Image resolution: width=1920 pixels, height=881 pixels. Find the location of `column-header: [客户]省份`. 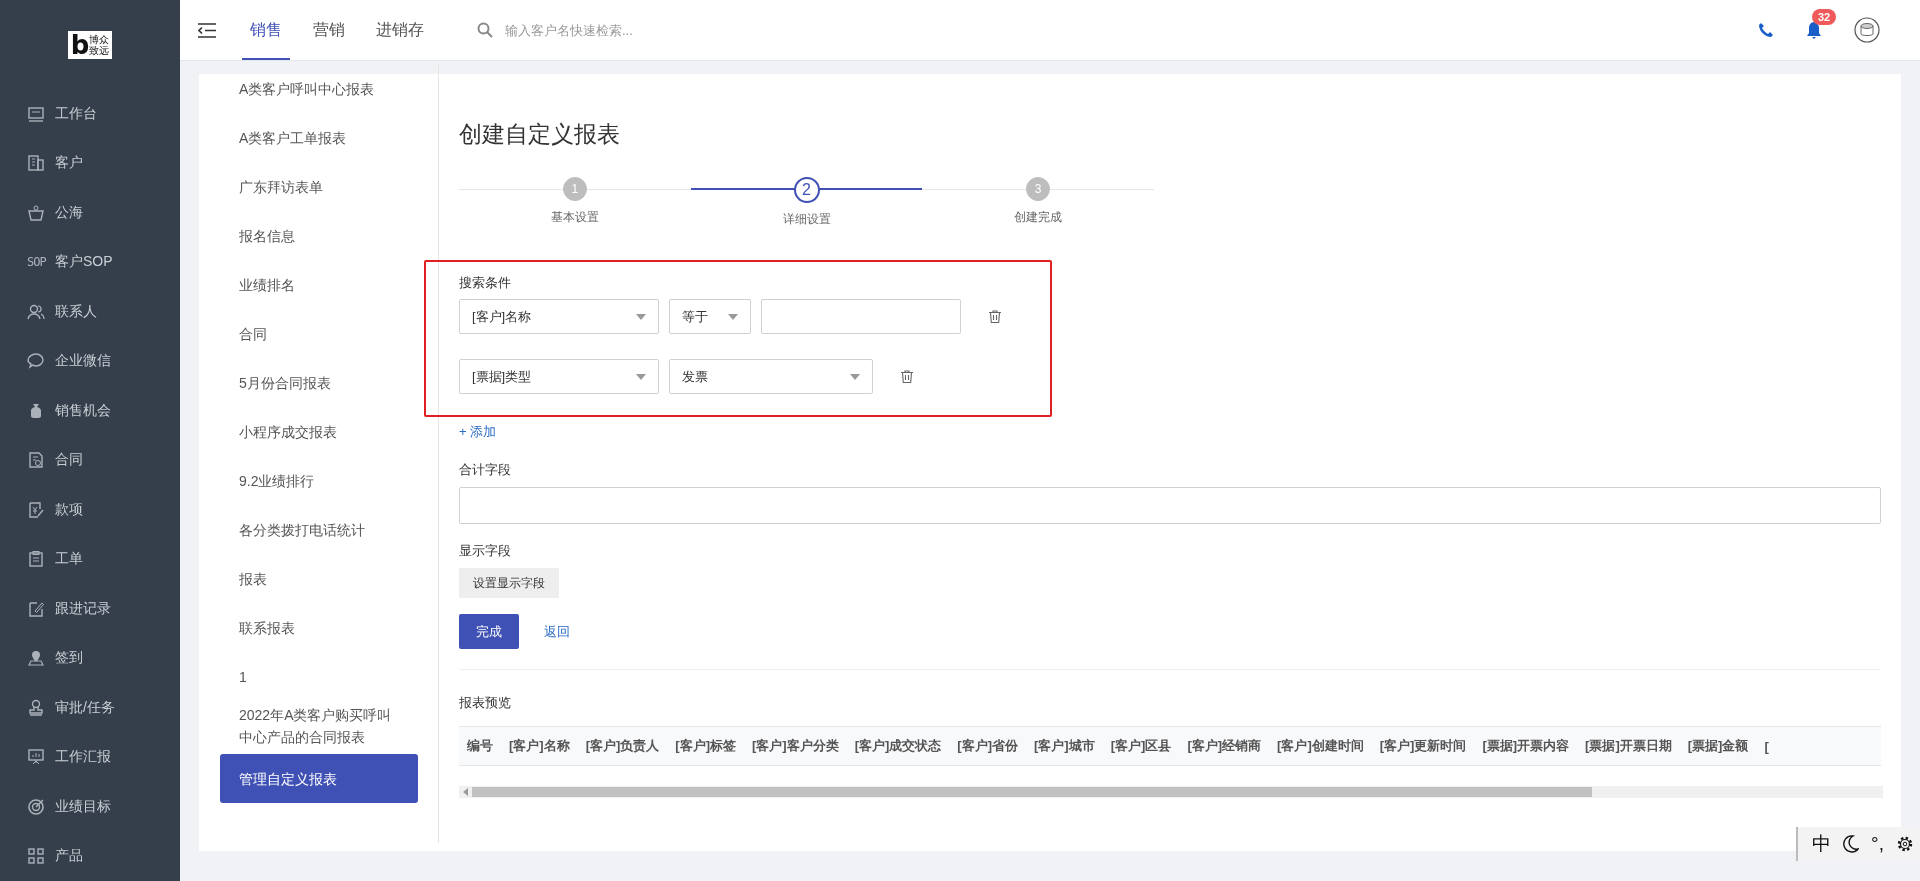

column-header: [客户]省份 is located at coordinates (988, 746).